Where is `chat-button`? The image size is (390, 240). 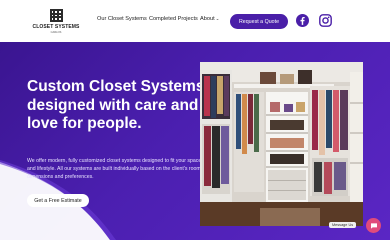
chat-button is located at coordinates (373, 225).